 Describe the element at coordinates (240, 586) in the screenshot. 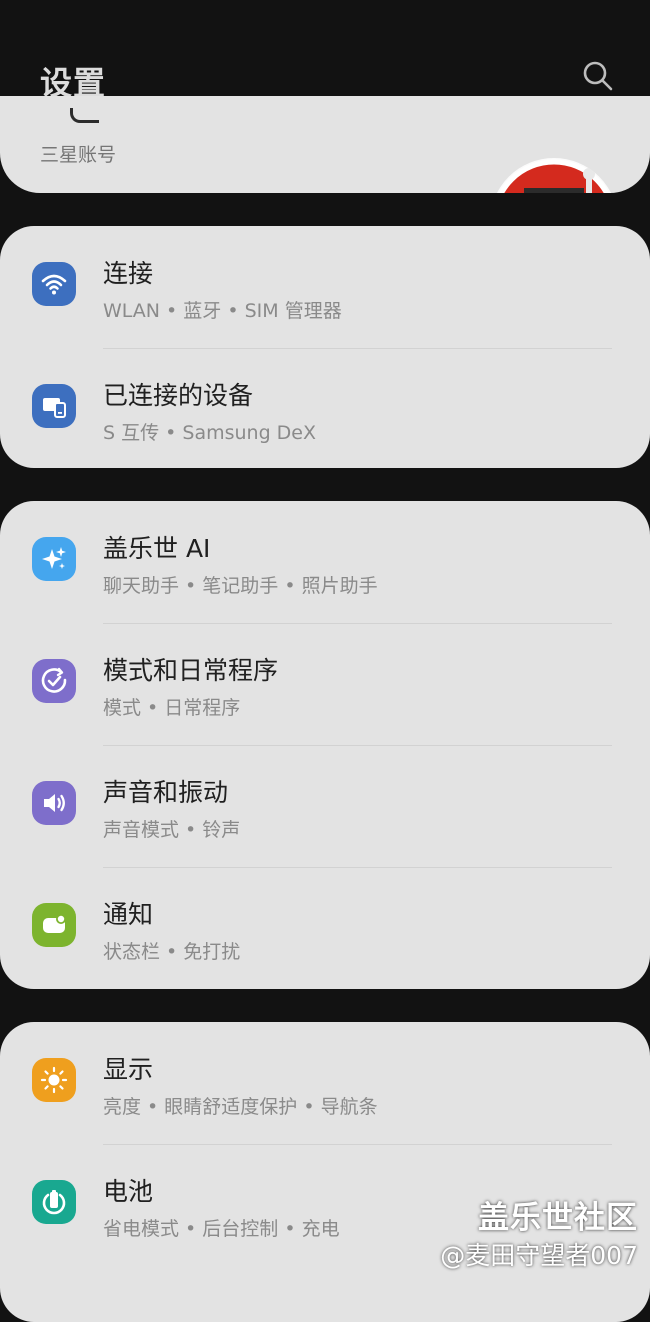

I see `setting-subtitle: 聊天助手 • 笔记助手 • 照片助手` at that location.